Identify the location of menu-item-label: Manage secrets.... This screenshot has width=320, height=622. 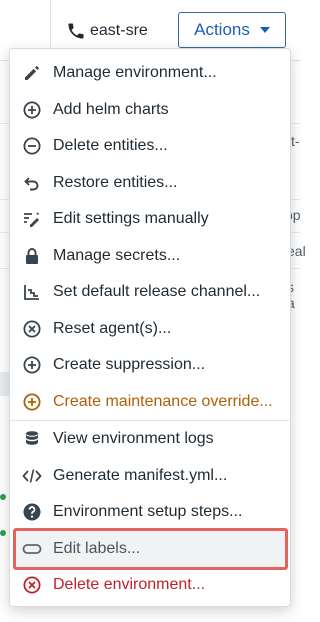
(117, 255).